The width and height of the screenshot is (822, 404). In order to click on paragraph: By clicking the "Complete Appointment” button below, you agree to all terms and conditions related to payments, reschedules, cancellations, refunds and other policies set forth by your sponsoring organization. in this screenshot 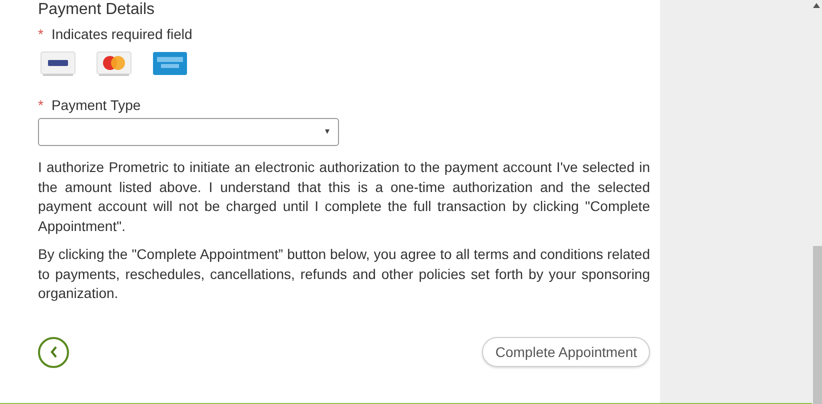, I will do `click(344, 274)`.